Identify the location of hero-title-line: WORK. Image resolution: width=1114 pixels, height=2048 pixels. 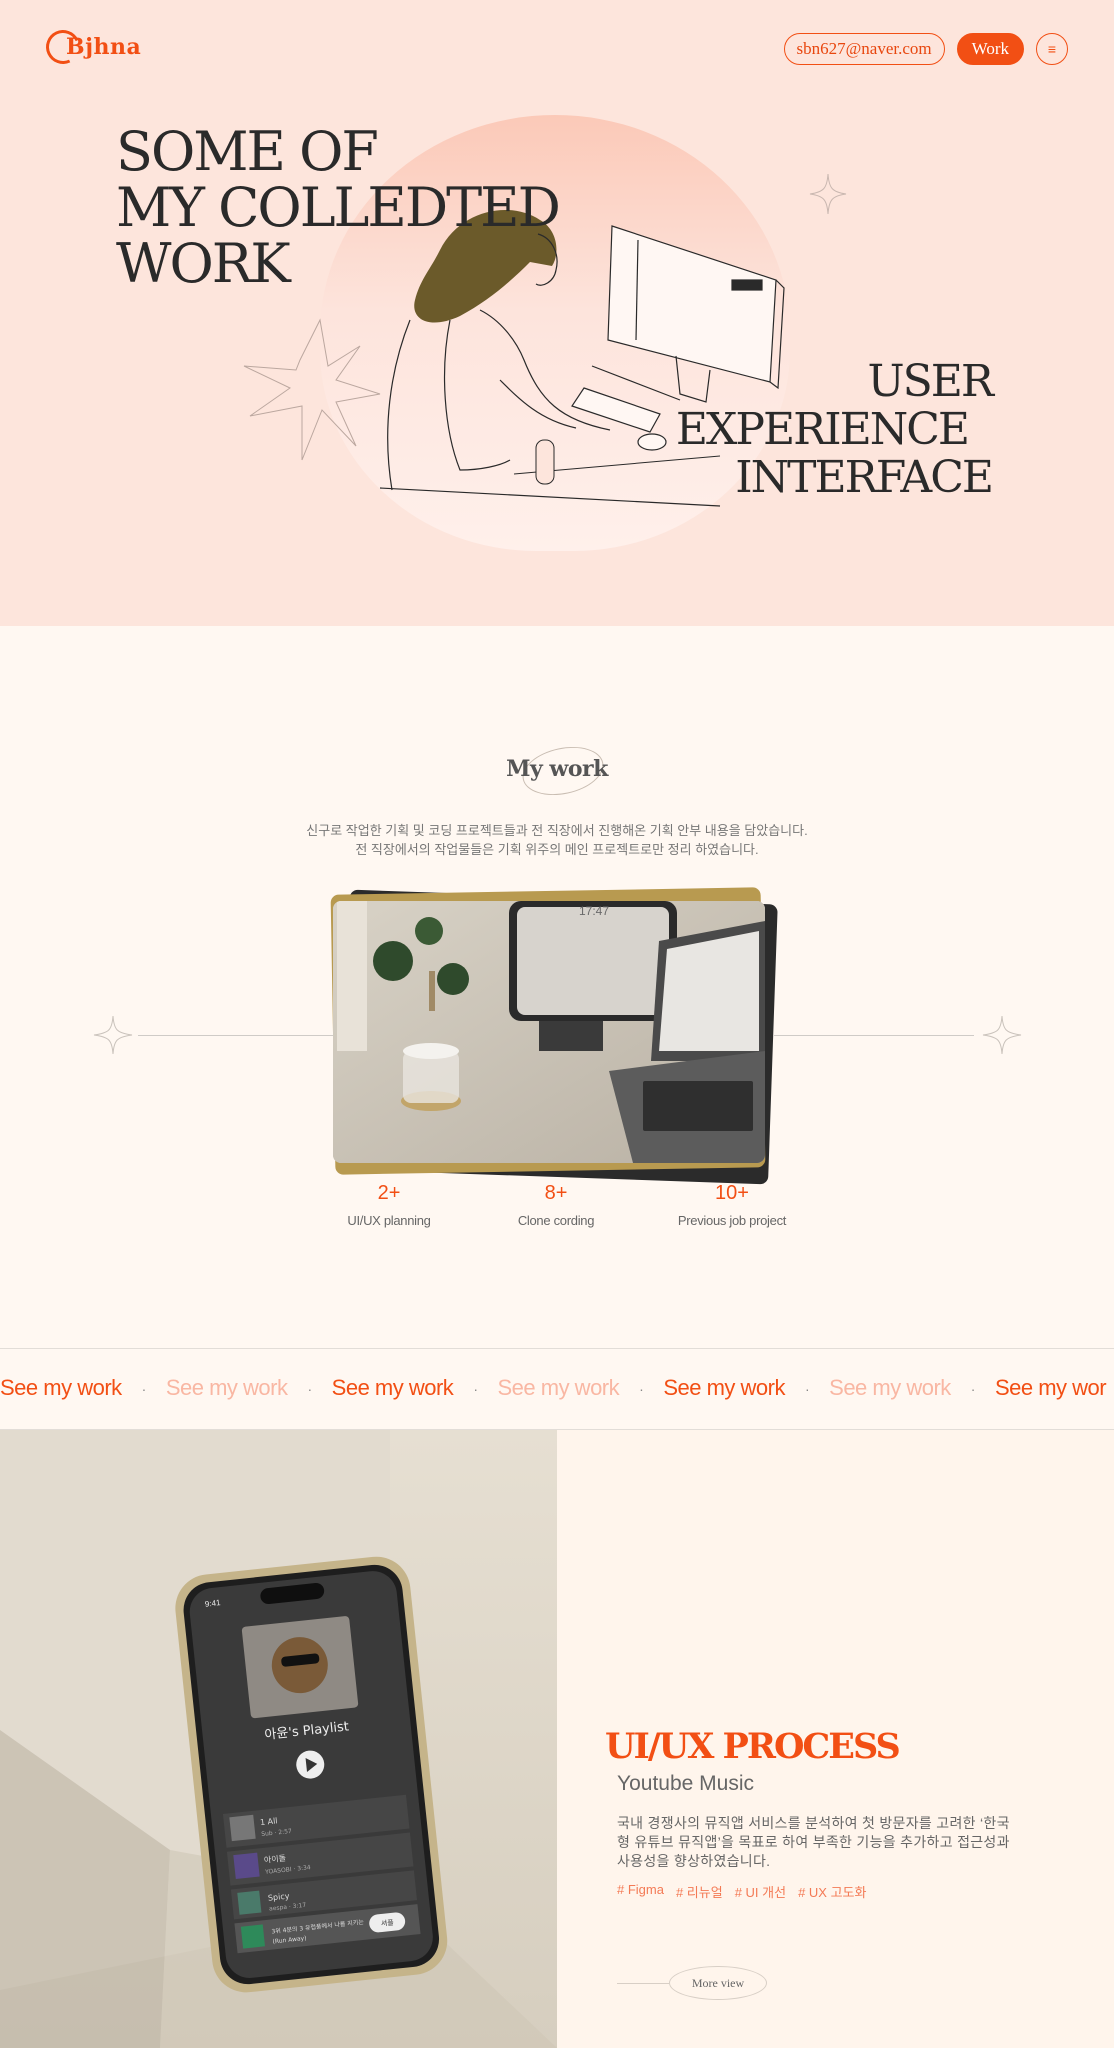
(203, 263).